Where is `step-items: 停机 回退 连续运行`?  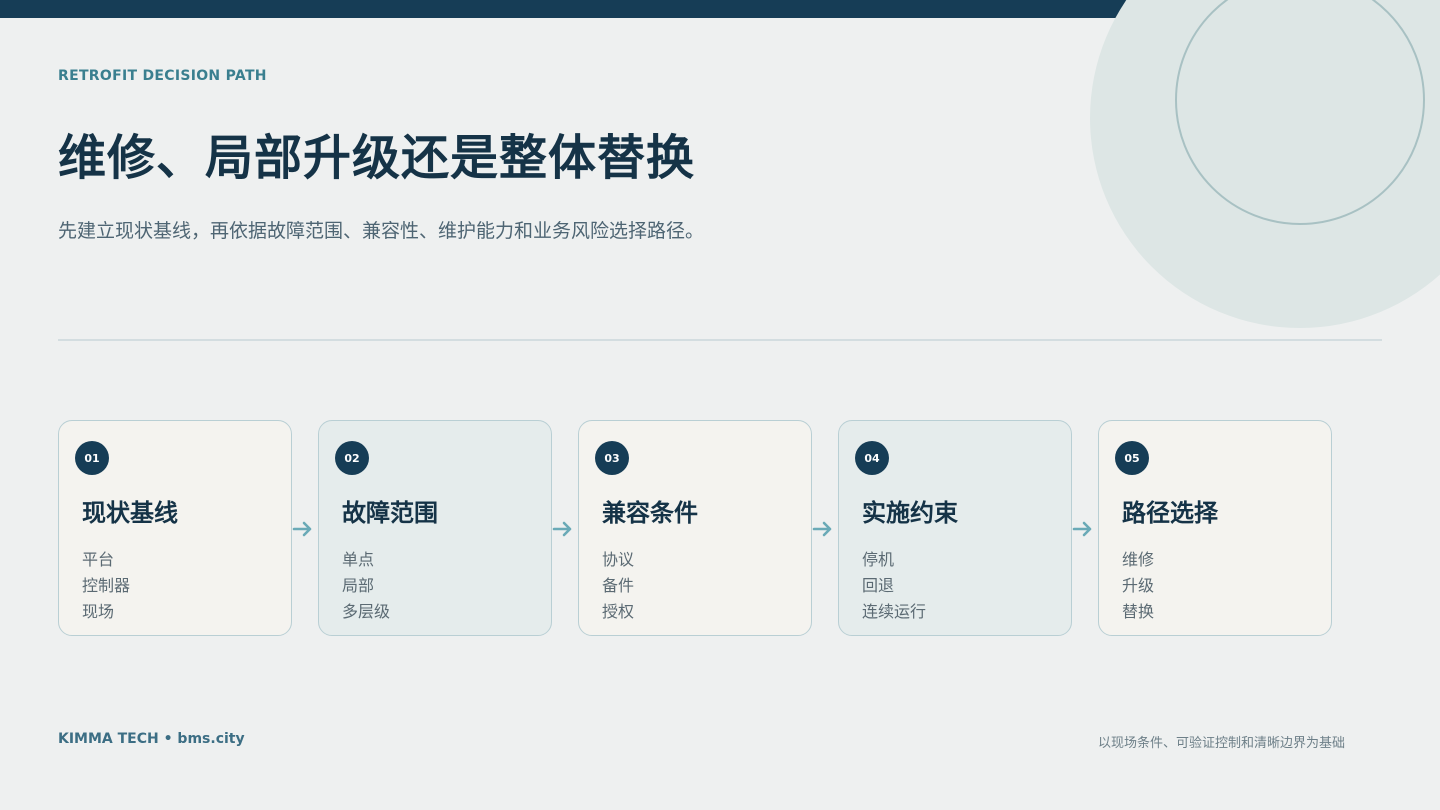
step-items: 停机 回退 连续运行 is located at coordinates (894, 586).